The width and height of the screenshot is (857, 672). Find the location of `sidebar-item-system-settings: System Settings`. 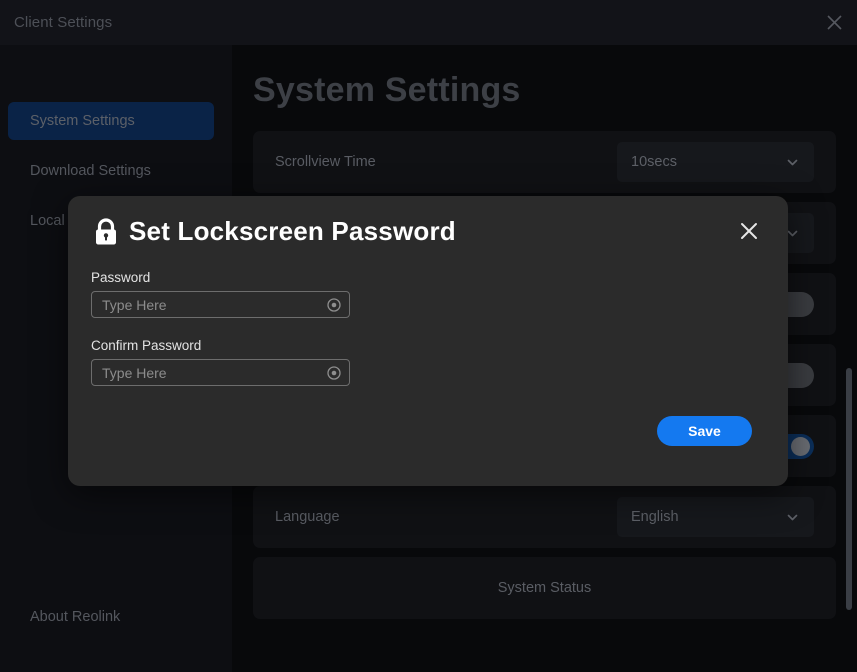

sidebar-item-system-settings: System Settings is located at coordinates (111, 121).